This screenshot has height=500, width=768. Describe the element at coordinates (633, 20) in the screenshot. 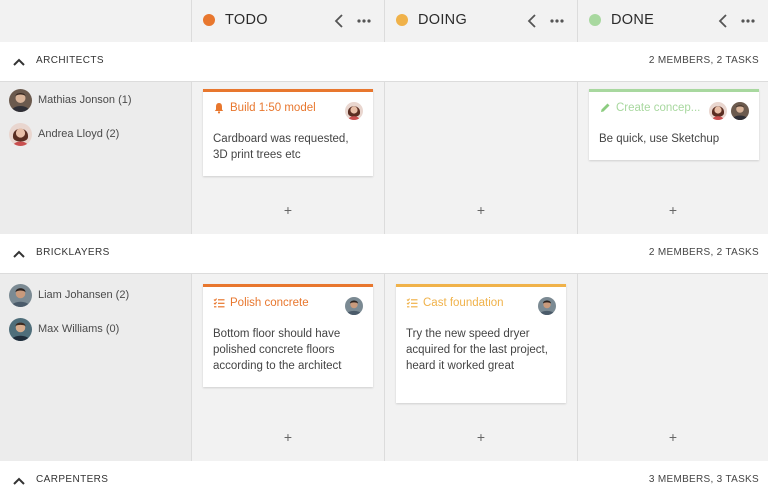

I see `column-title: DONE` at that location.